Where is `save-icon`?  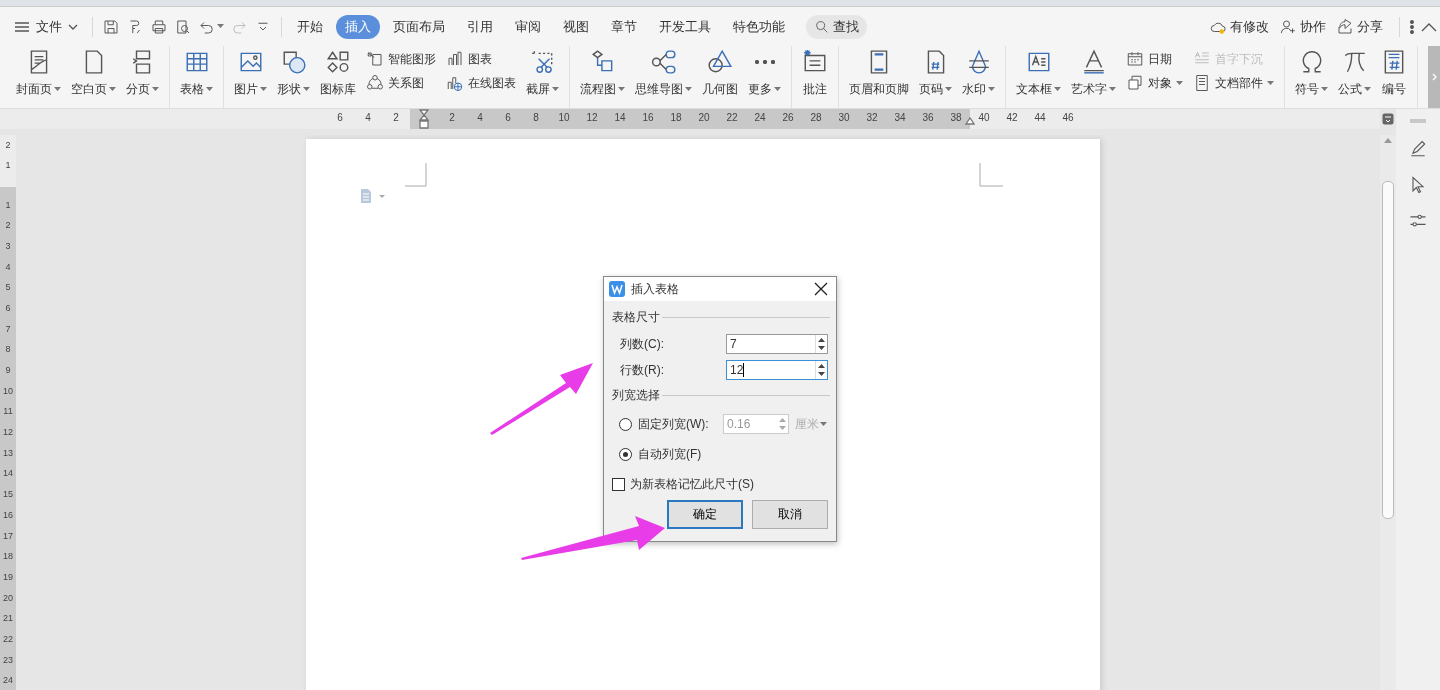 save-icon is located at coordinates (111, 26).